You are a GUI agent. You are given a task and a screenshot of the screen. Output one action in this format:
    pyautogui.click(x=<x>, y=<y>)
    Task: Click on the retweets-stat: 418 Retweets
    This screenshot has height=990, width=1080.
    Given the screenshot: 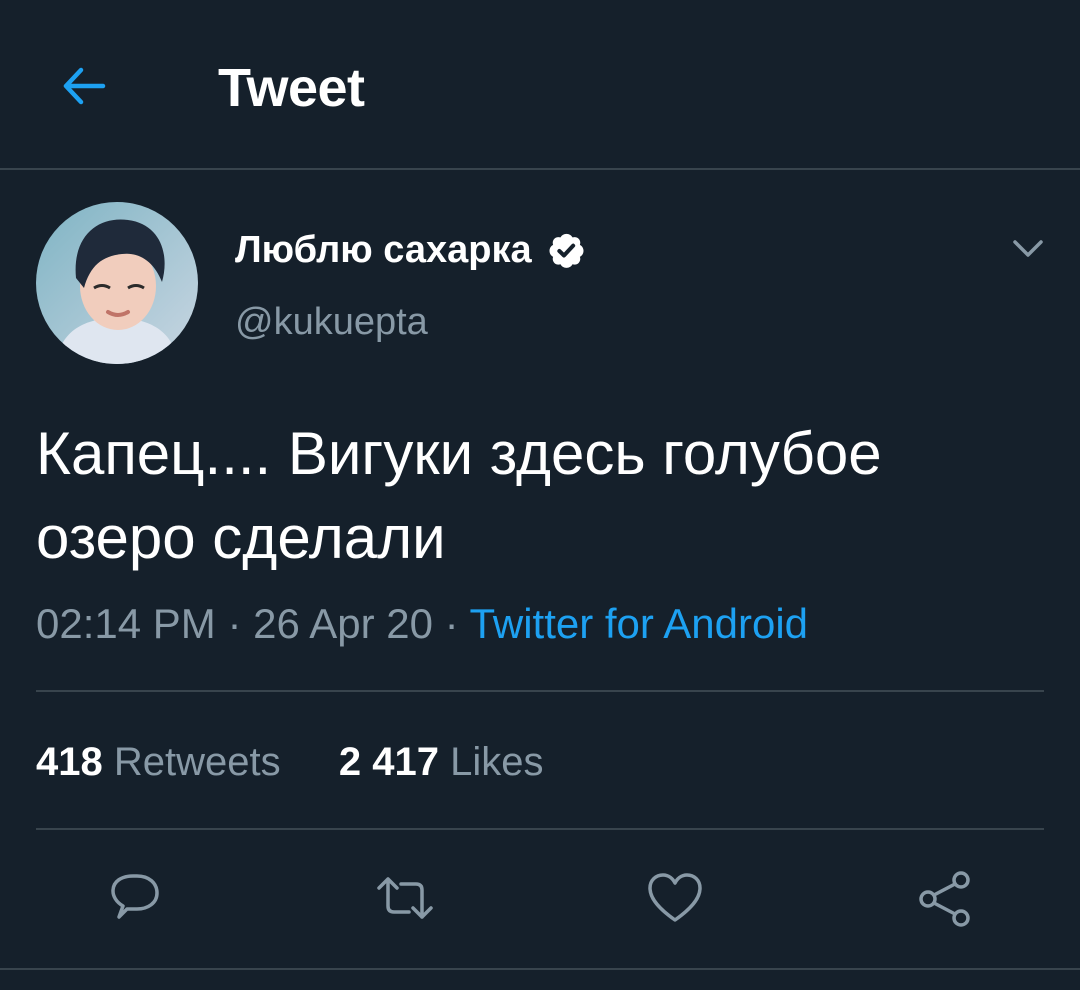 What is the action you would take?
    pyautogui.click(x=164, y=762)
    